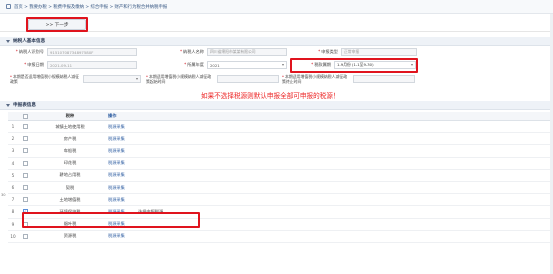 The height and width of the screenshot is (274, 553). I want to click on table-row: 10 资源税 税源采集, so click(279, 237).